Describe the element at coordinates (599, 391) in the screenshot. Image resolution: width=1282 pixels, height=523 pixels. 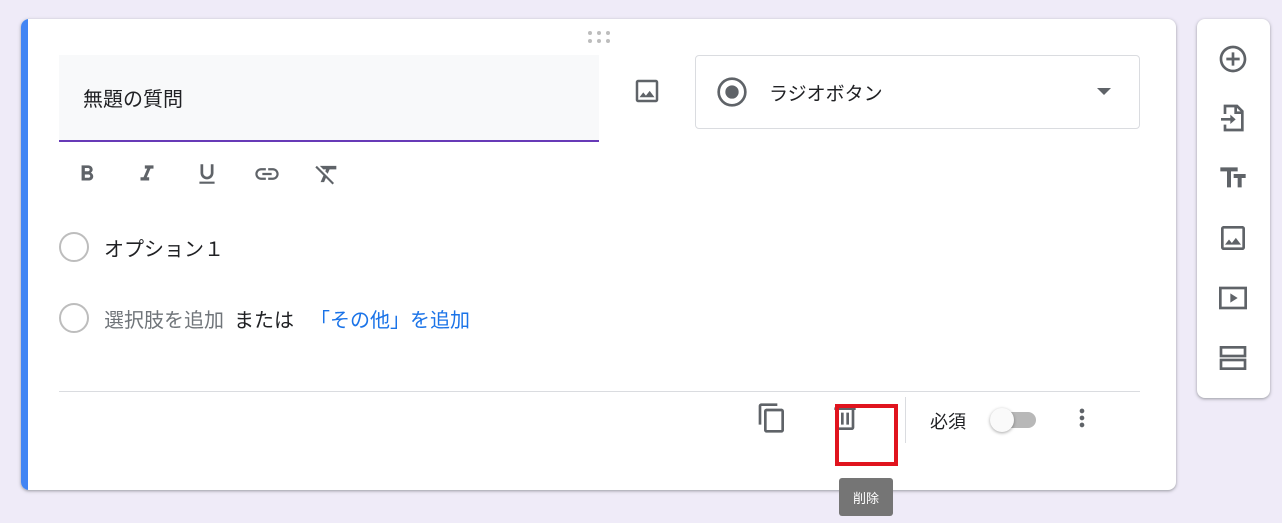
I see `footer-divider` at that location.